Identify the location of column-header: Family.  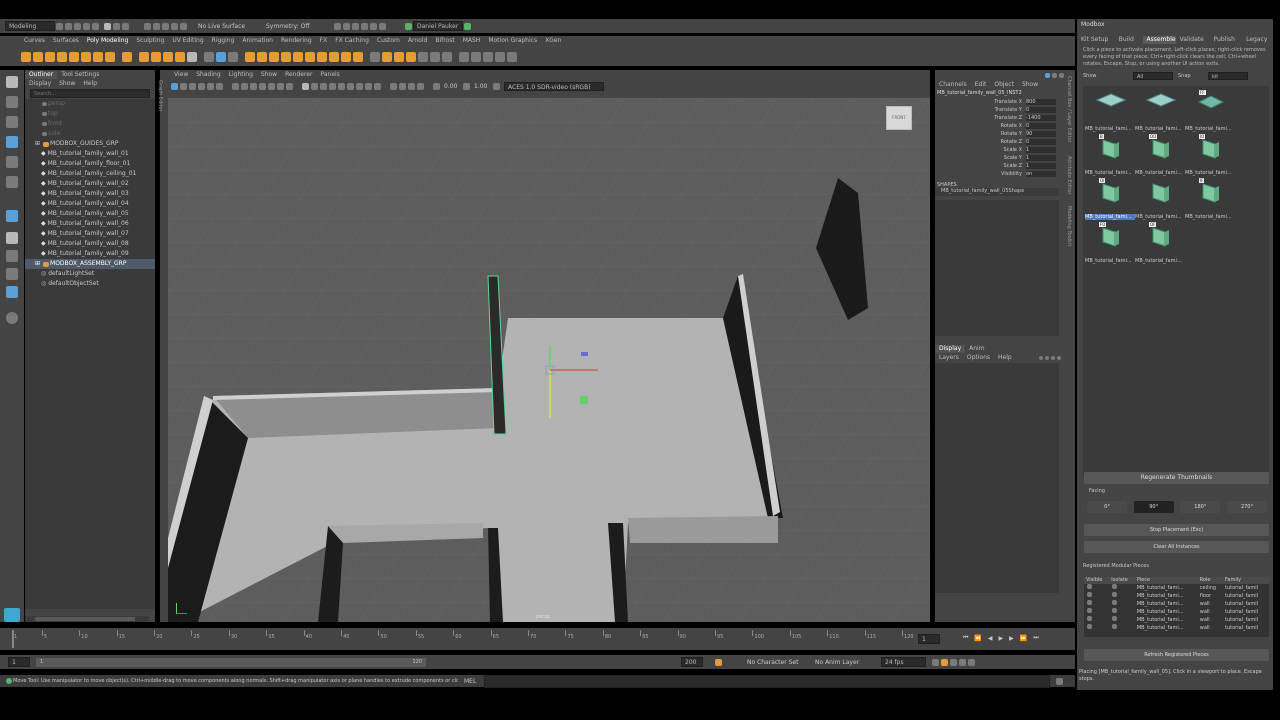
(1246, 580).